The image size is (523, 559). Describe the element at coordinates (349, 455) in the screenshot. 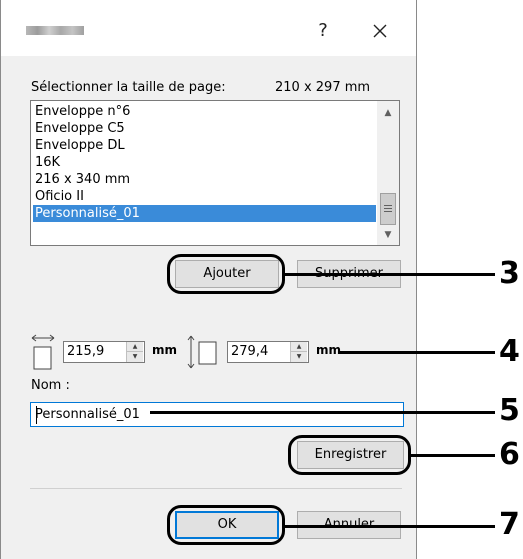

I see `callout-ring-save` at that location.